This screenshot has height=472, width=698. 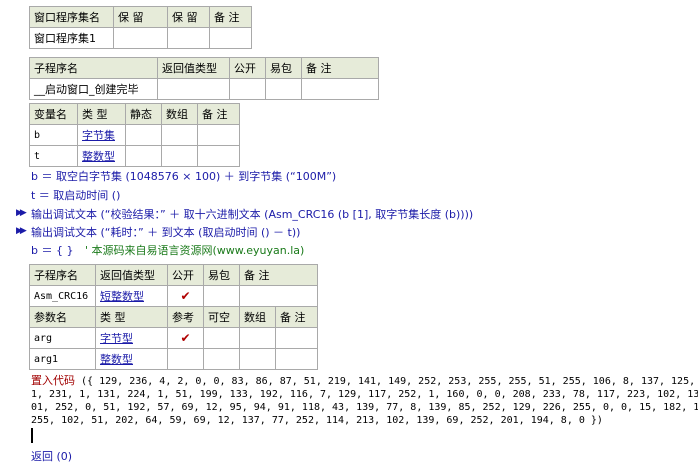 I want to click on col-header: 参数名, so click(x=62, y=317).